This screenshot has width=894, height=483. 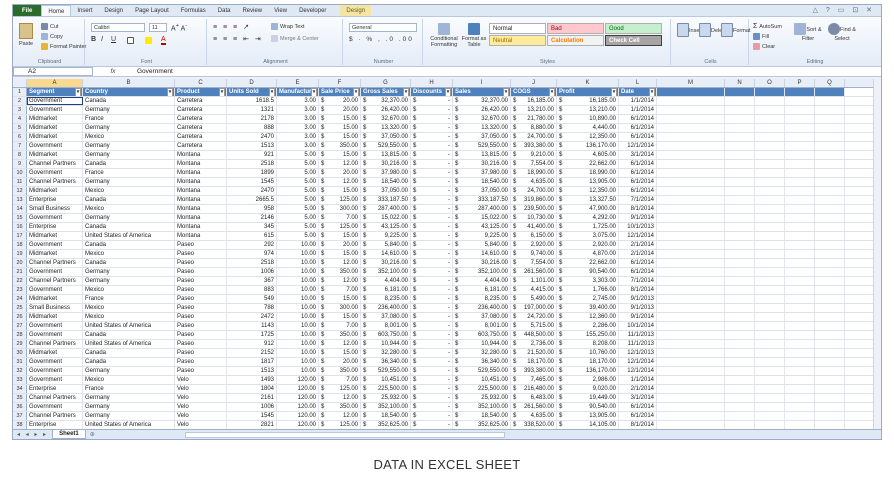 What do you see at coordinates (298, 119) in the screenshot?
I see `cell: 3.00` at bounding box center [298, 119].